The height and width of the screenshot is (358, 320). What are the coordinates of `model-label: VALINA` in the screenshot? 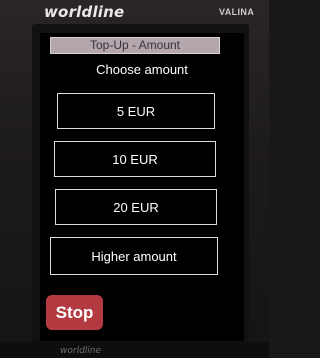 It's located at (237, 12).